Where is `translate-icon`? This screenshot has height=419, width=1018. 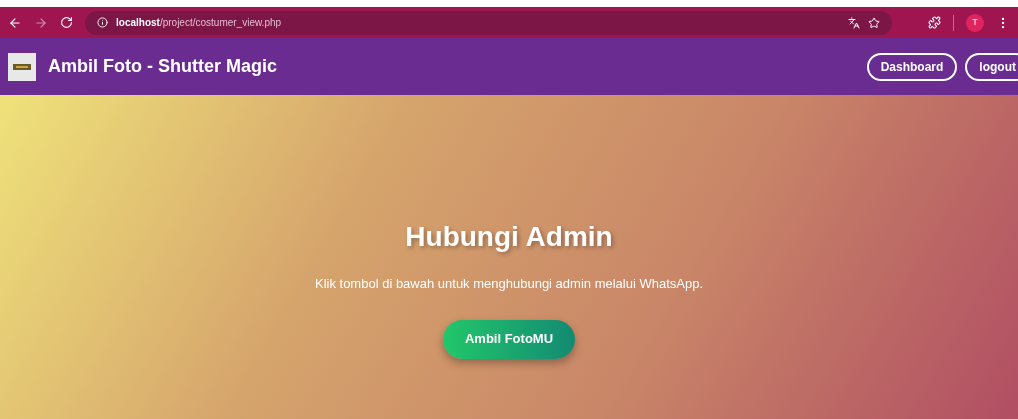 translate-icon is located at coordinates (854, 22).